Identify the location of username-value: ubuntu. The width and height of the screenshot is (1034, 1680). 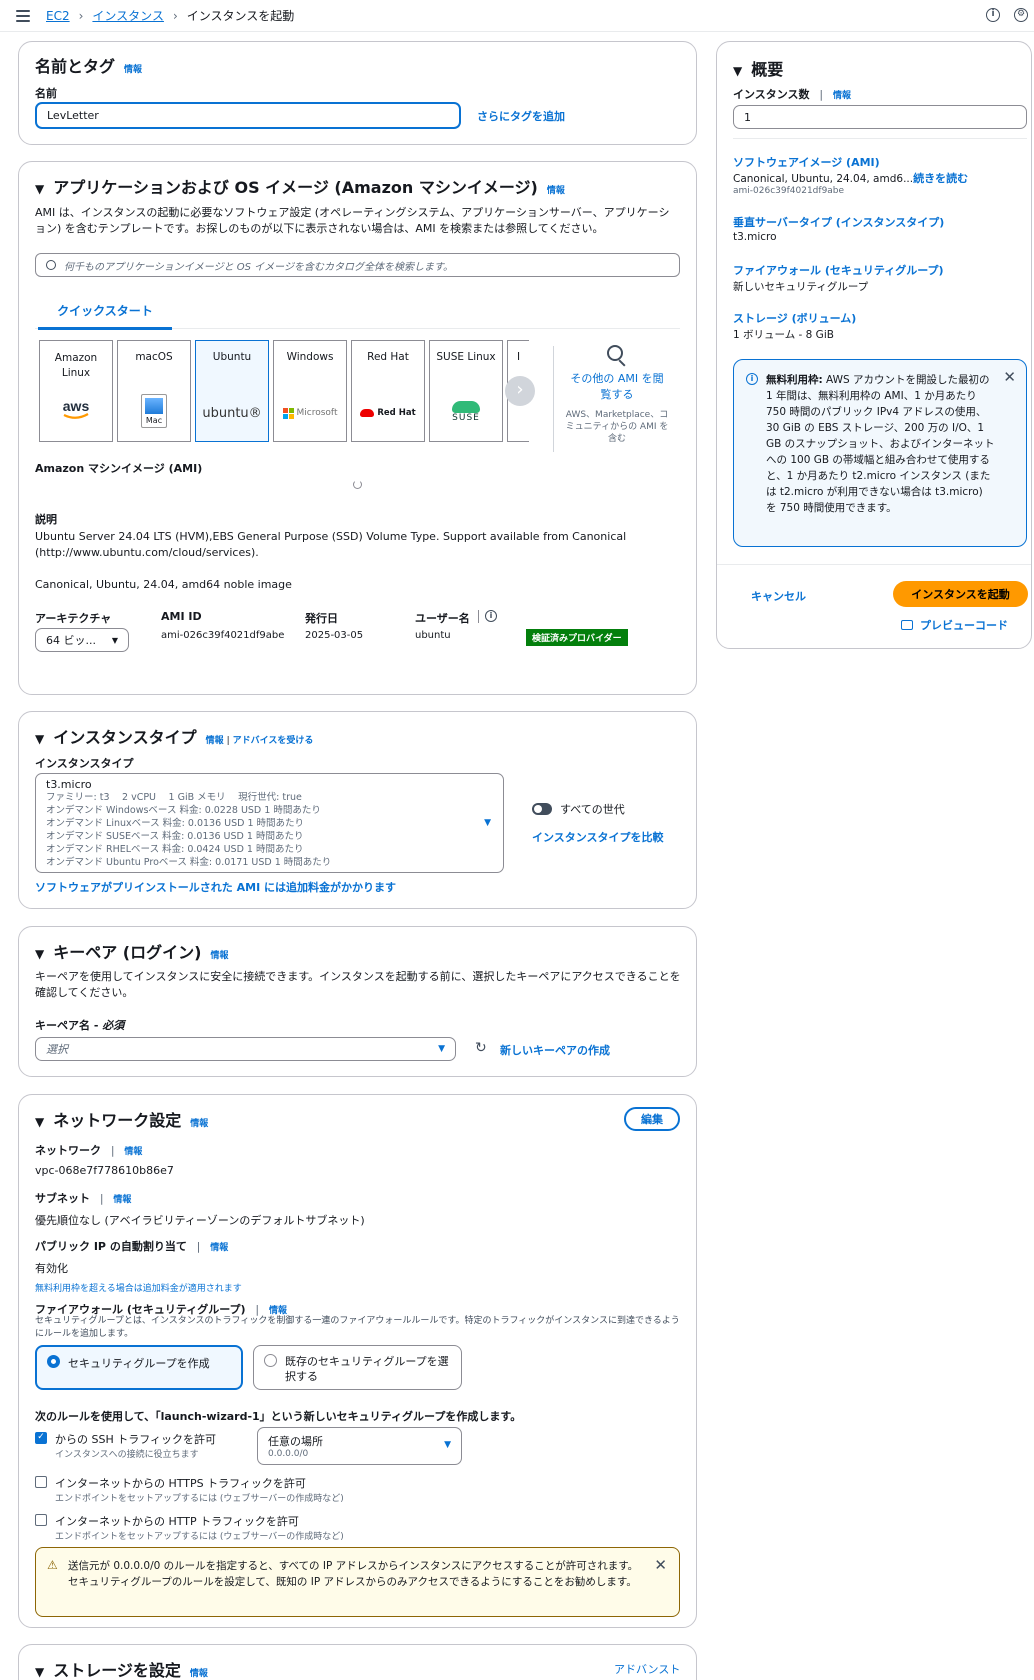
(433, 635).